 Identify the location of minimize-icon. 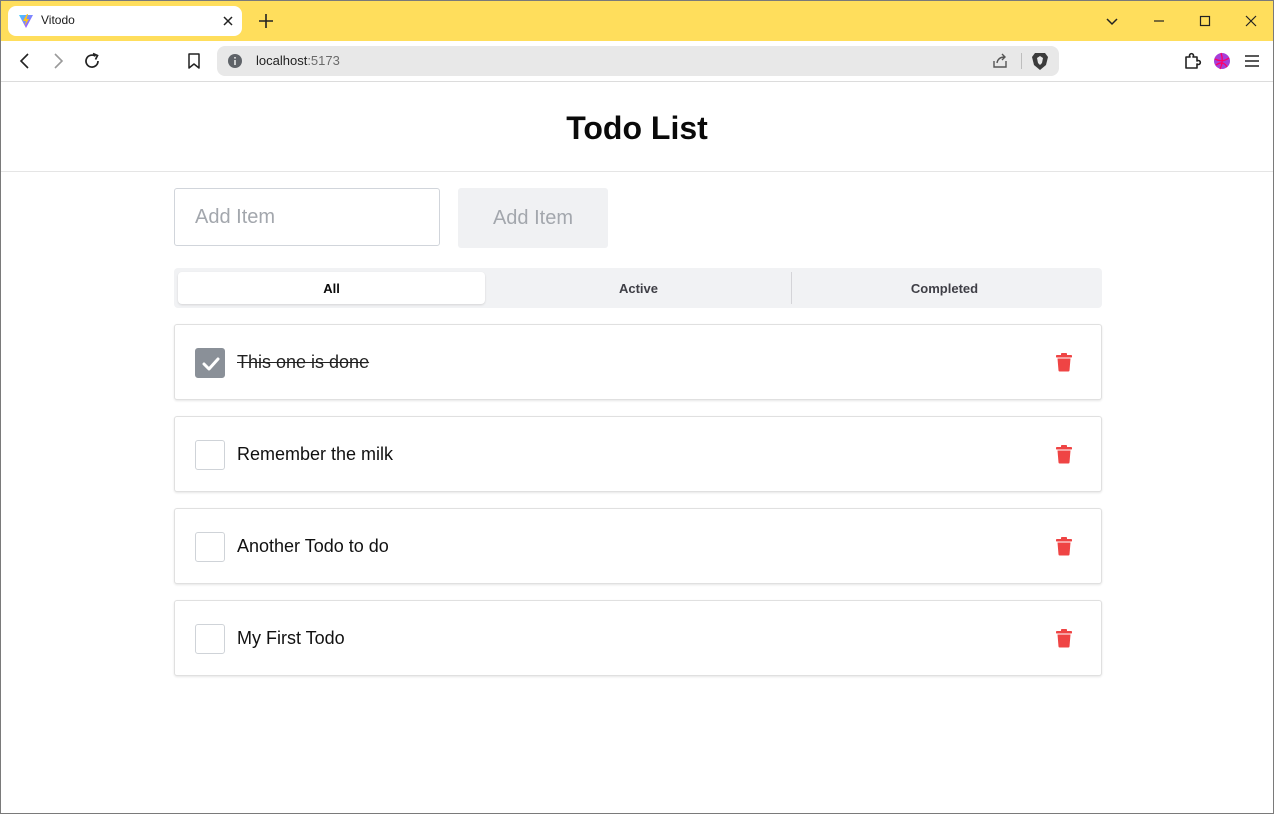
(1159, 21).